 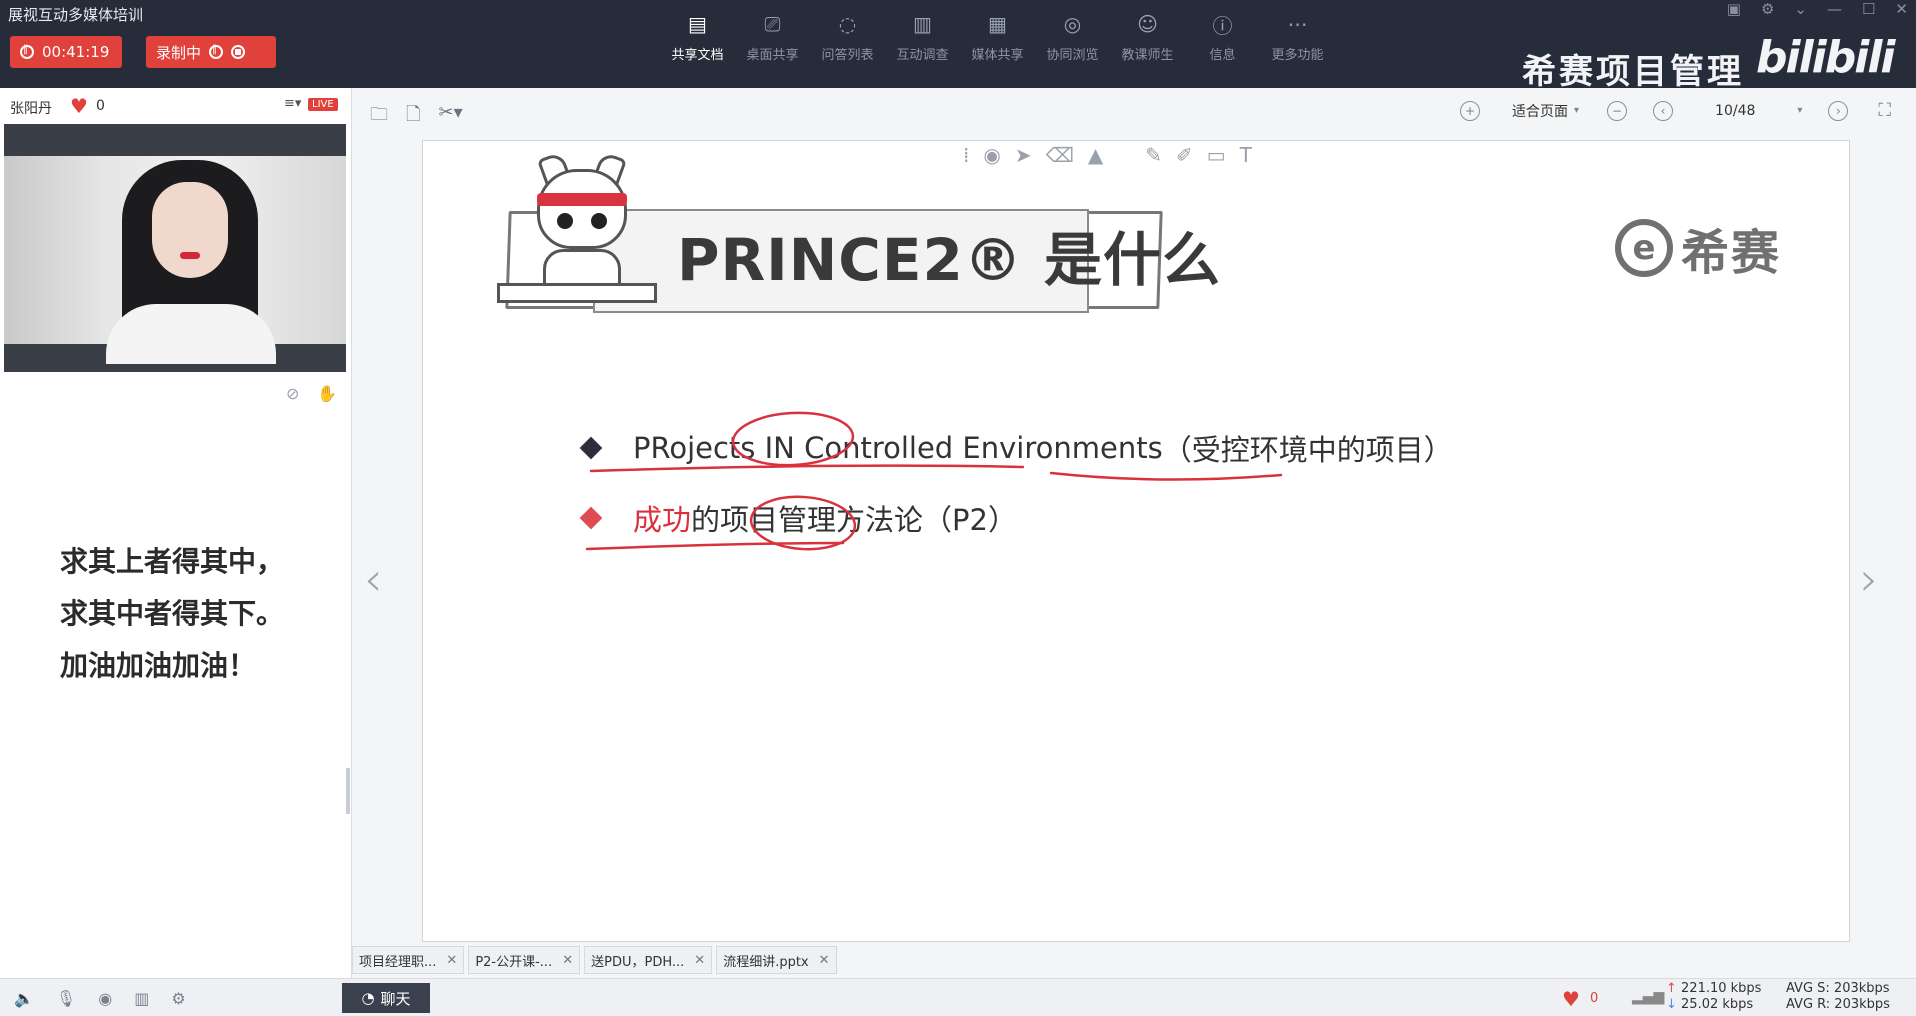 I want to click on close-icon: ✕, so click(x=1901, y=9).